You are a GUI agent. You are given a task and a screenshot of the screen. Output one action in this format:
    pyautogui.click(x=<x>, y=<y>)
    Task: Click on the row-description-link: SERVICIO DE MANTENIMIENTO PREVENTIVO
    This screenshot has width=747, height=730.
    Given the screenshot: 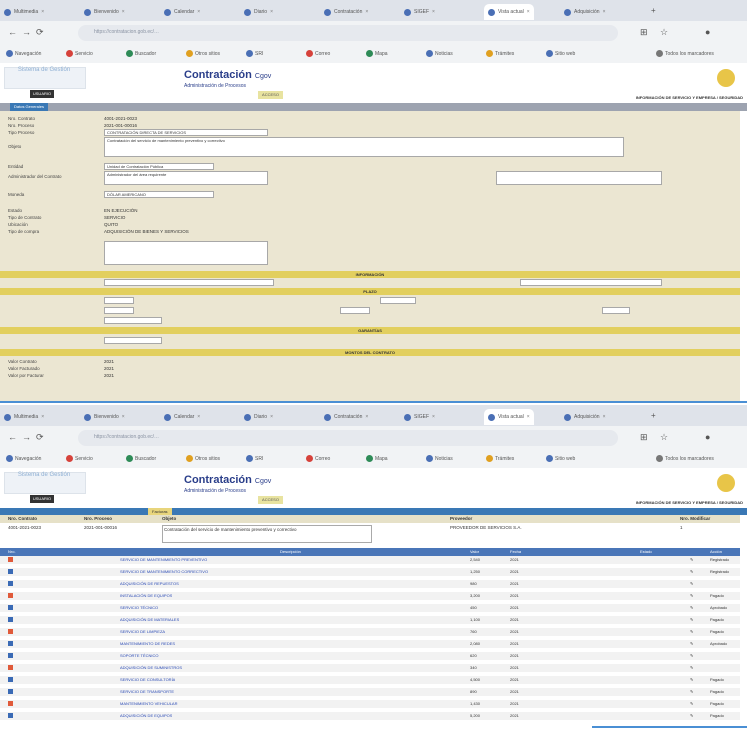 What is the action you would take?
    pyautogui.click(x=163, y=560)
    